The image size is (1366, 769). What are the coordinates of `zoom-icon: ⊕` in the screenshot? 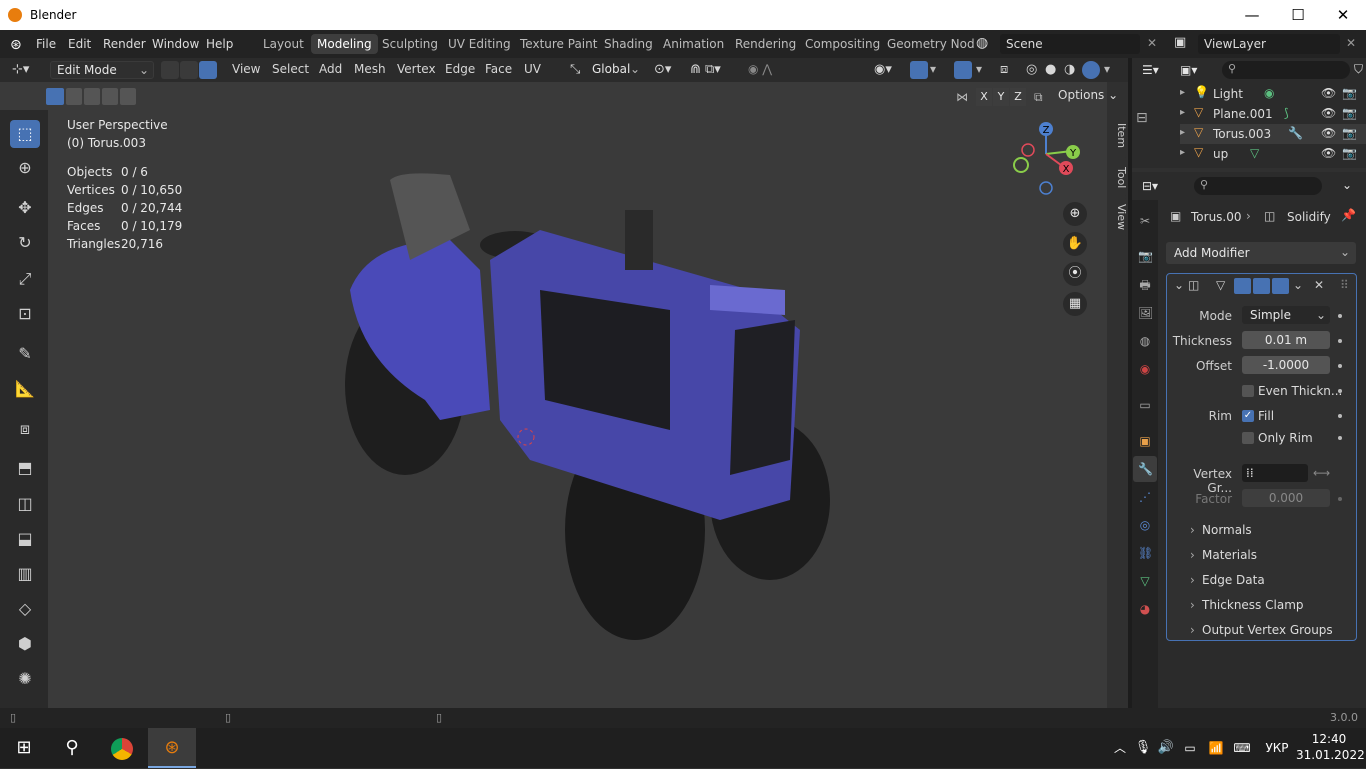 It's located at (1075, 214).